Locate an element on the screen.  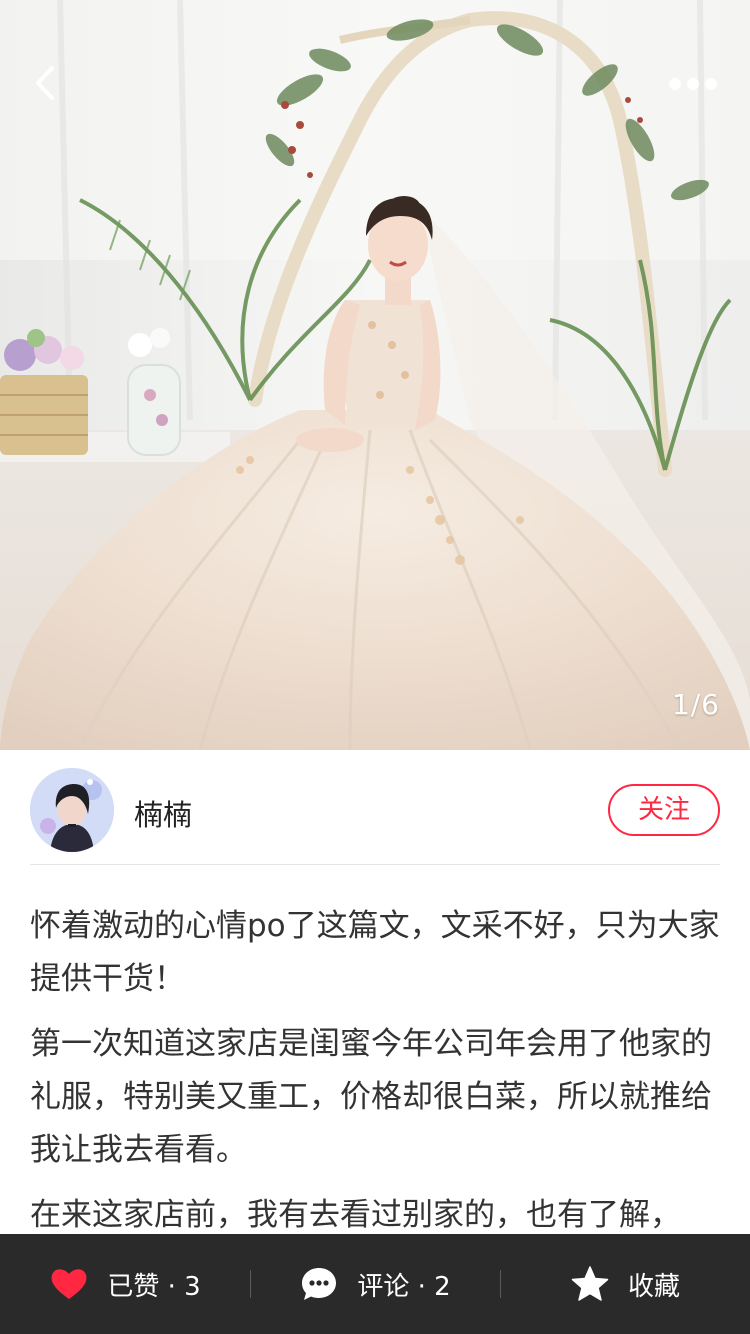
avatar-illustration is located at coordinates (72, 810).